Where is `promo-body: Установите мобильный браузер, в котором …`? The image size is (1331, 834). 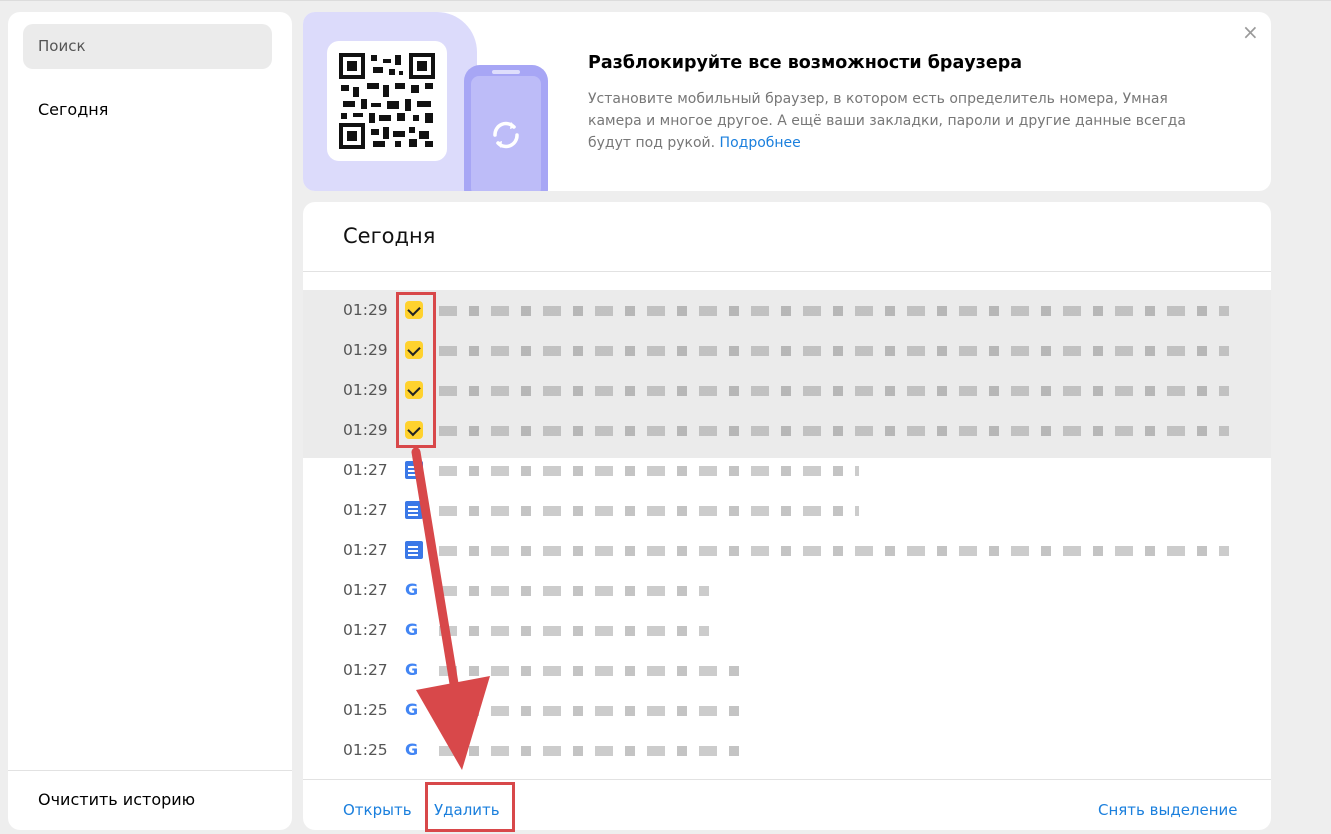 promo-body: Установите мобильный браузер, в котором … is located at coordinates (887, 121).